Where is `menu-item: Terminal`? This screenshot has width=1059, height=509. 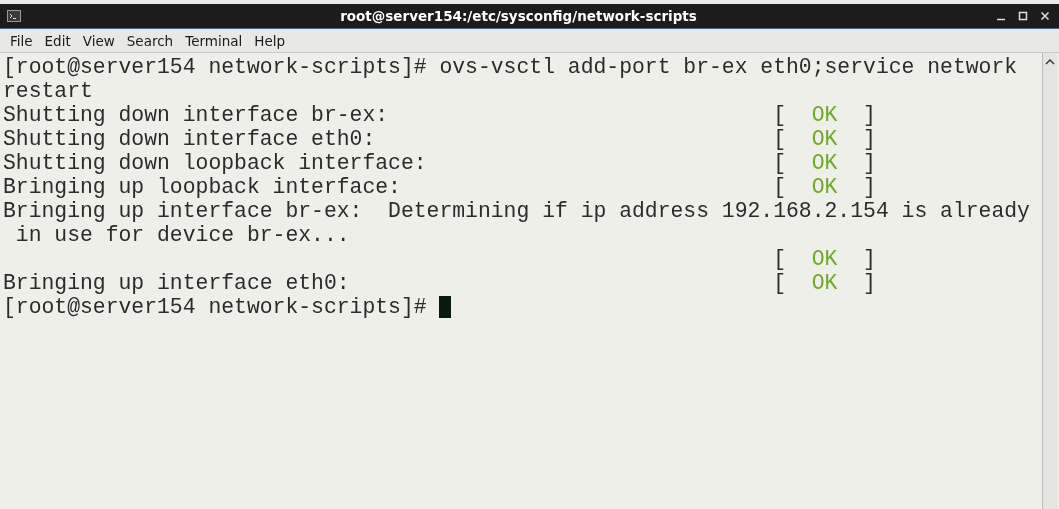 menu-item: Terminal is located at coordinates (214, 40).